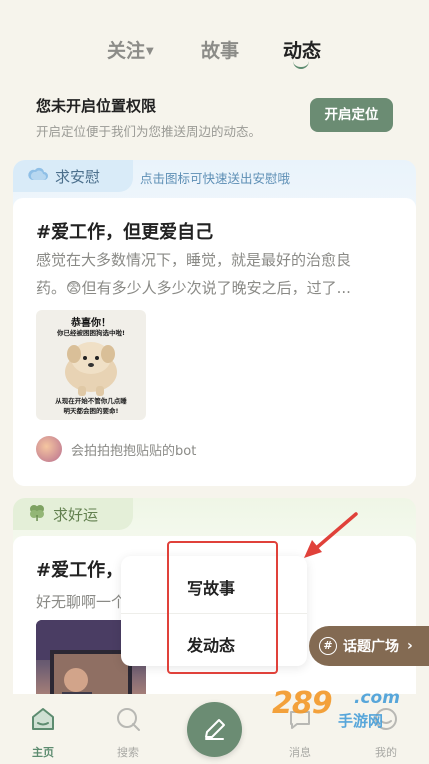  Describe the element at coordinates (386, 752) in the screenshot. I see `nav-me-label: 我的` at that location.